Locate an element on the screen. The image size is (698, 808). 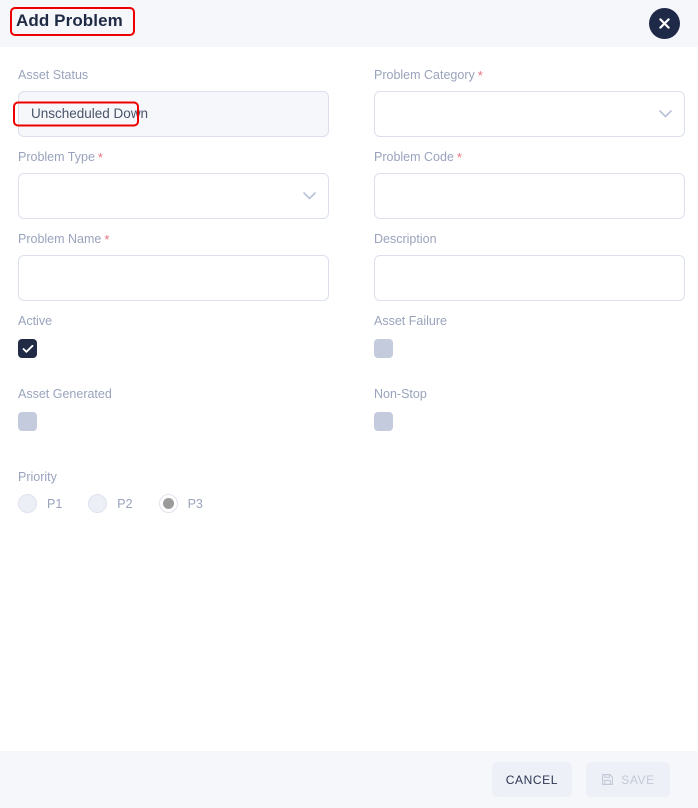
field-problem-code: Problem Code * is located at coordinates (536, 184).